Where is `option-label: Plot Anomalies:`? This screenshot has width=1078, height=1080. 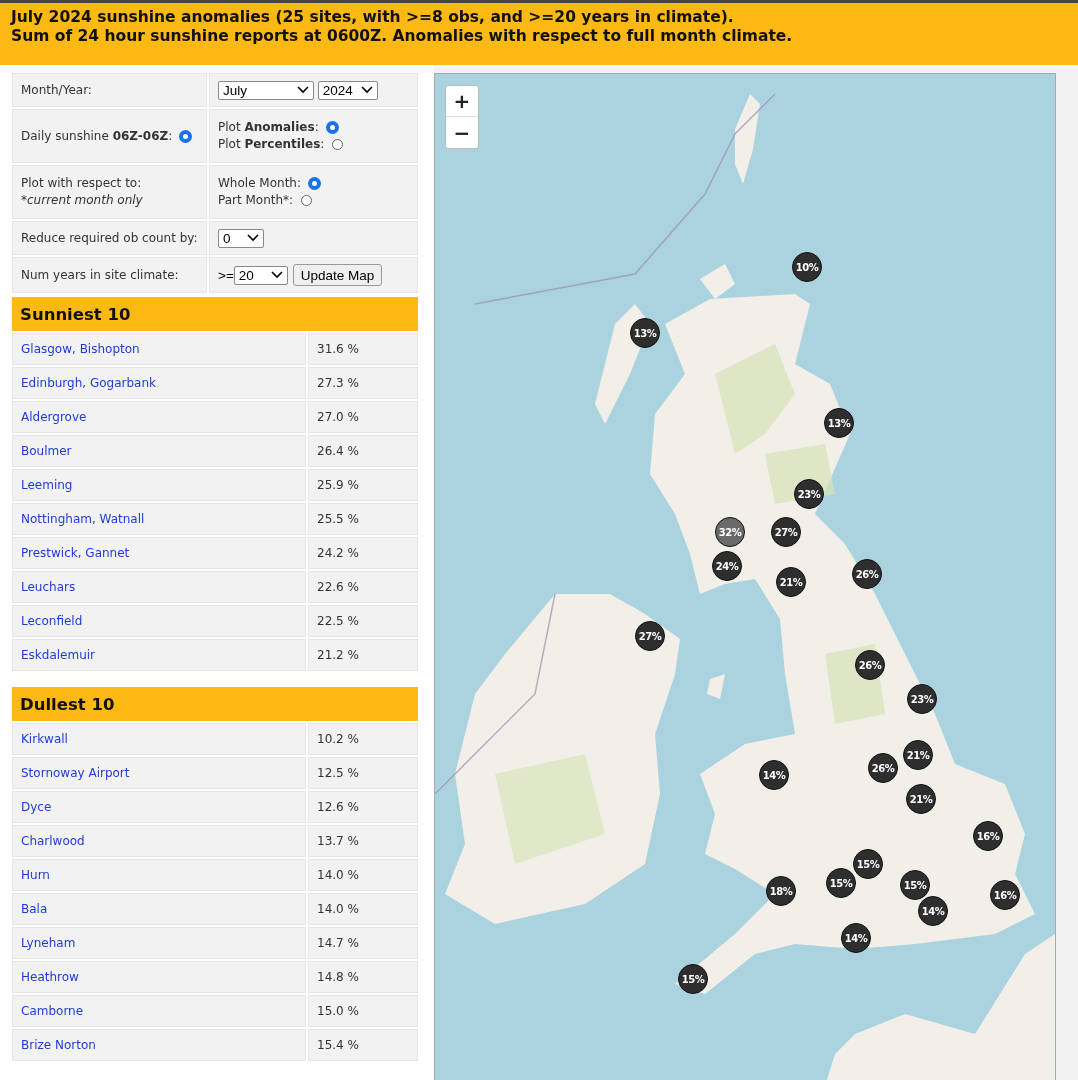
option-label: Plot Anomalies: is located at coordinates (268, 127).